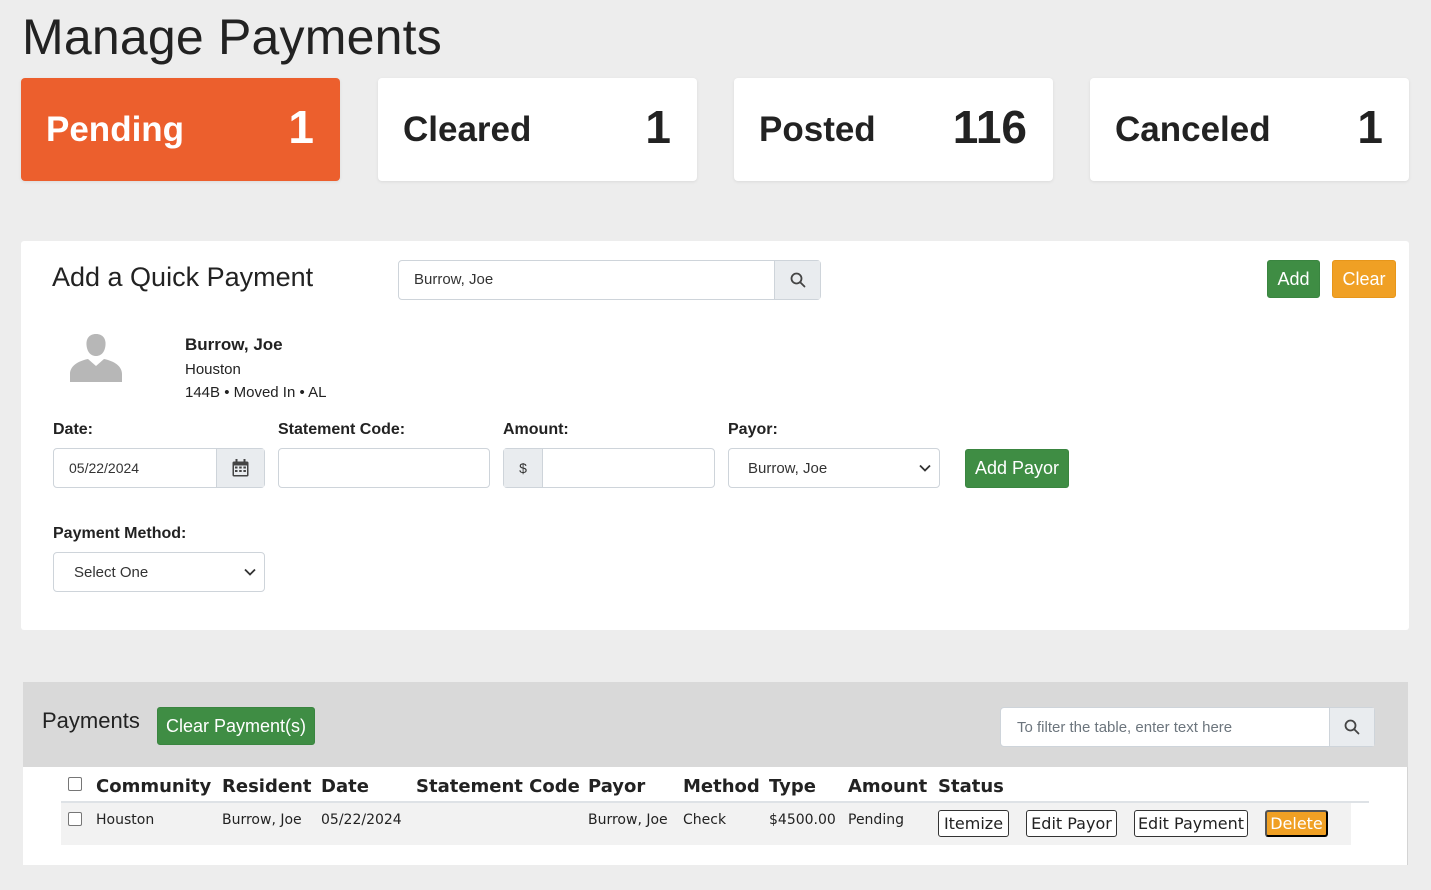  Describe the element at coordinates (1193, 129) in the screenshot. I see `stat-label: Canceled` at that location.